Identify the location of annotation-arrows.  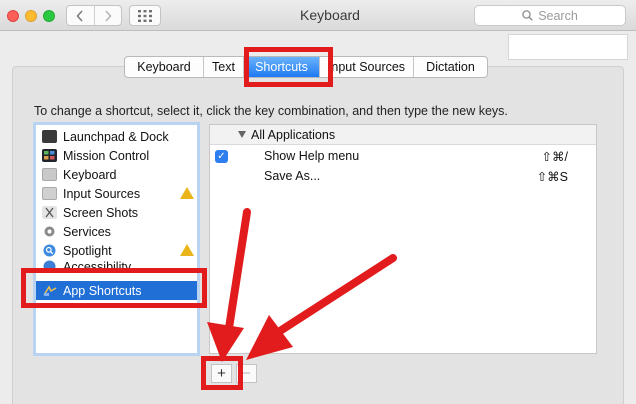
(302, 285).